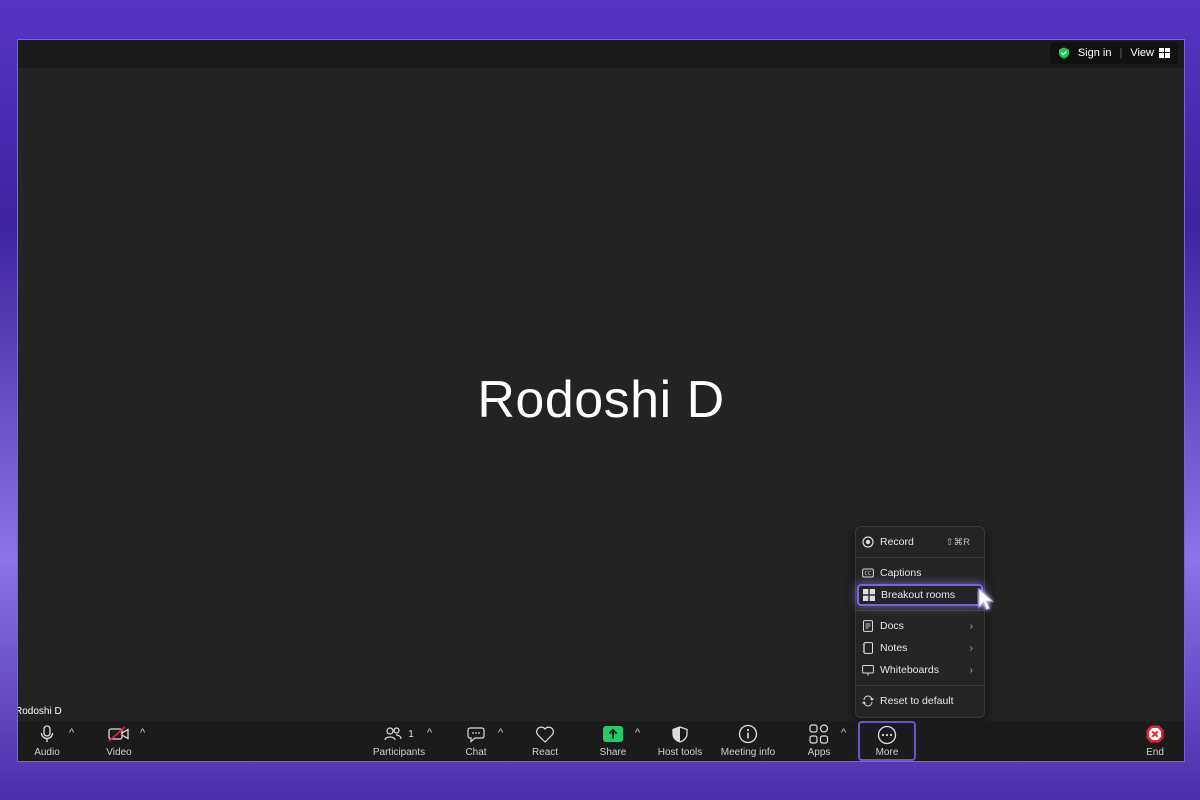  I want to click on more-dots-icon, so click(887, 735).